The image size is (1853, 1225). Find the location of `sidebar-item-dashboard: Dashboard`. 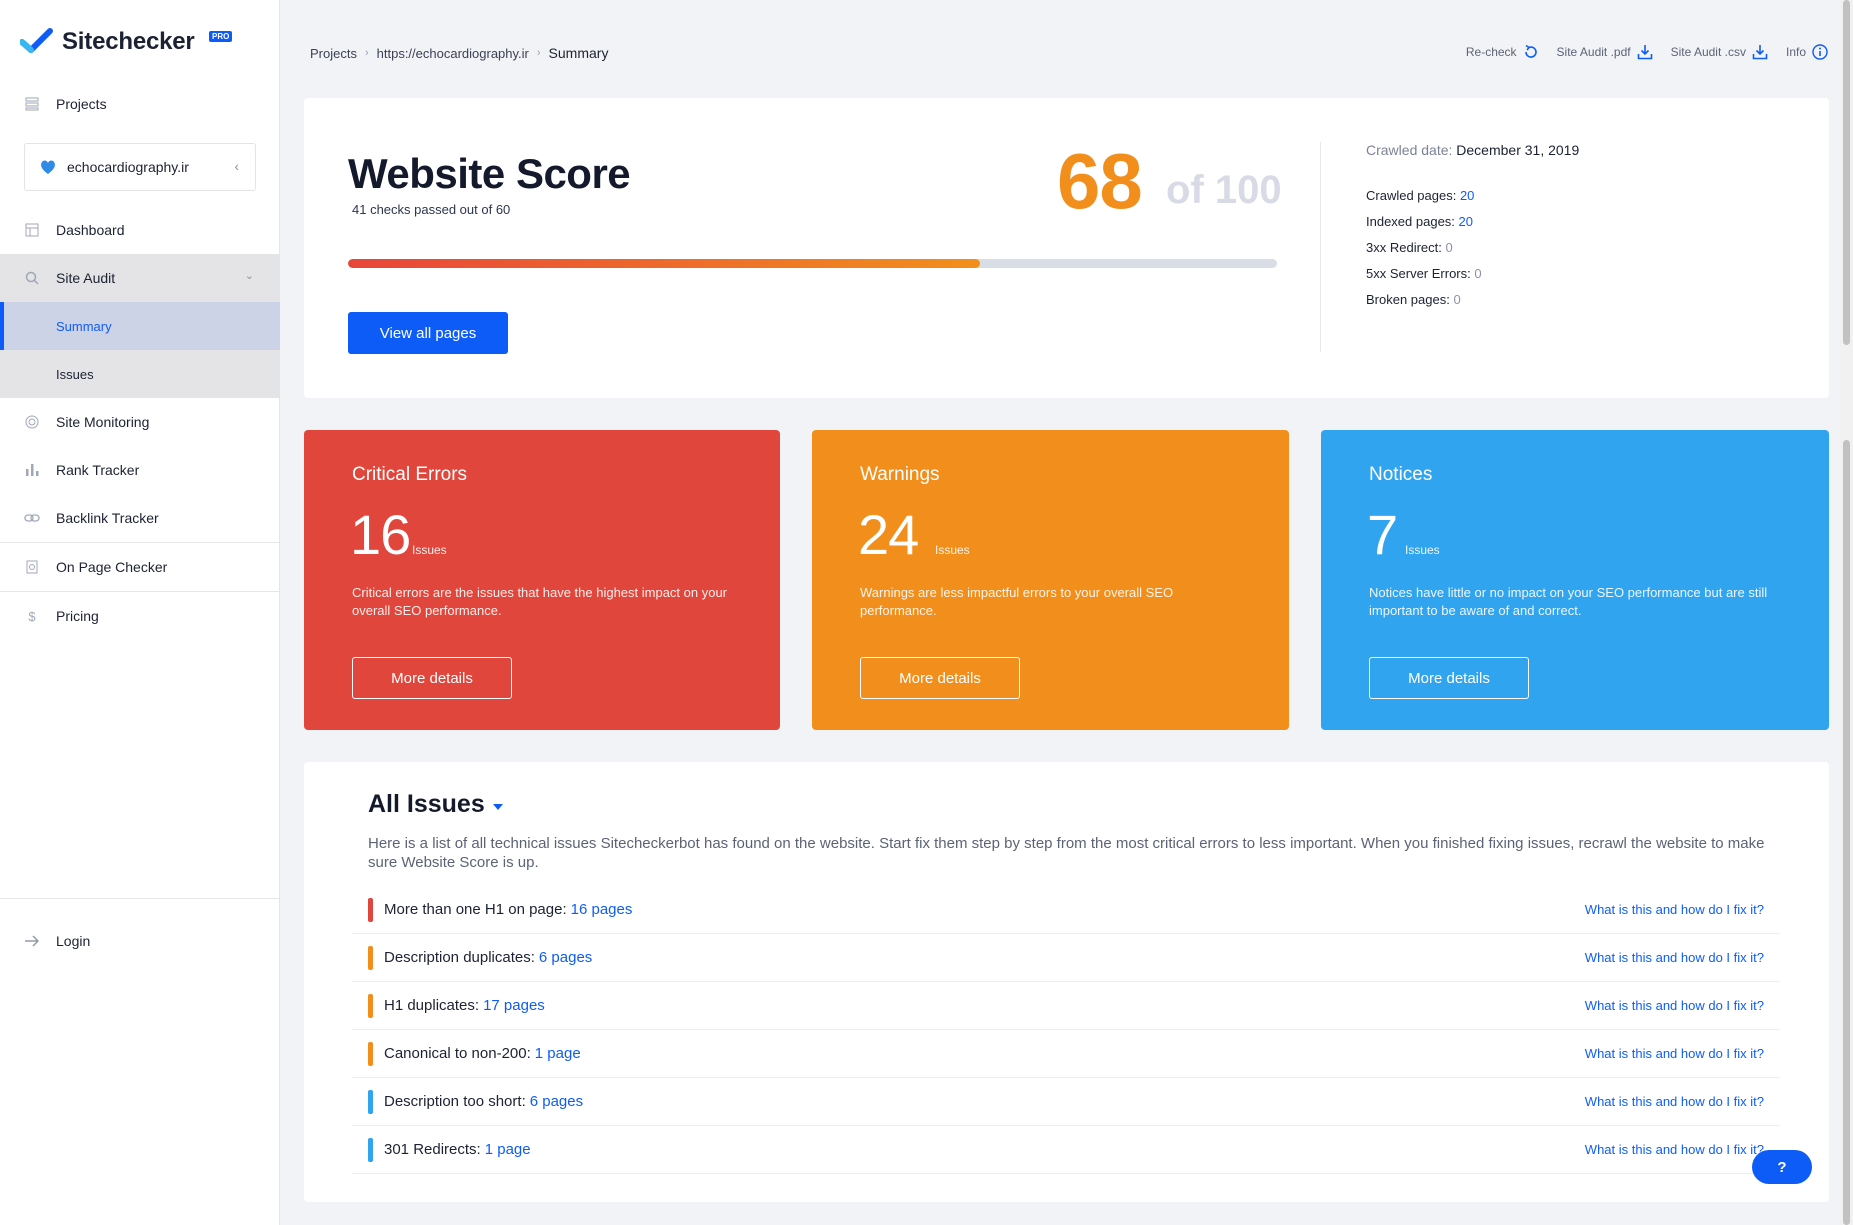

sidebar-item-dashboard: Dashboard is located at coordinates (140, 230).